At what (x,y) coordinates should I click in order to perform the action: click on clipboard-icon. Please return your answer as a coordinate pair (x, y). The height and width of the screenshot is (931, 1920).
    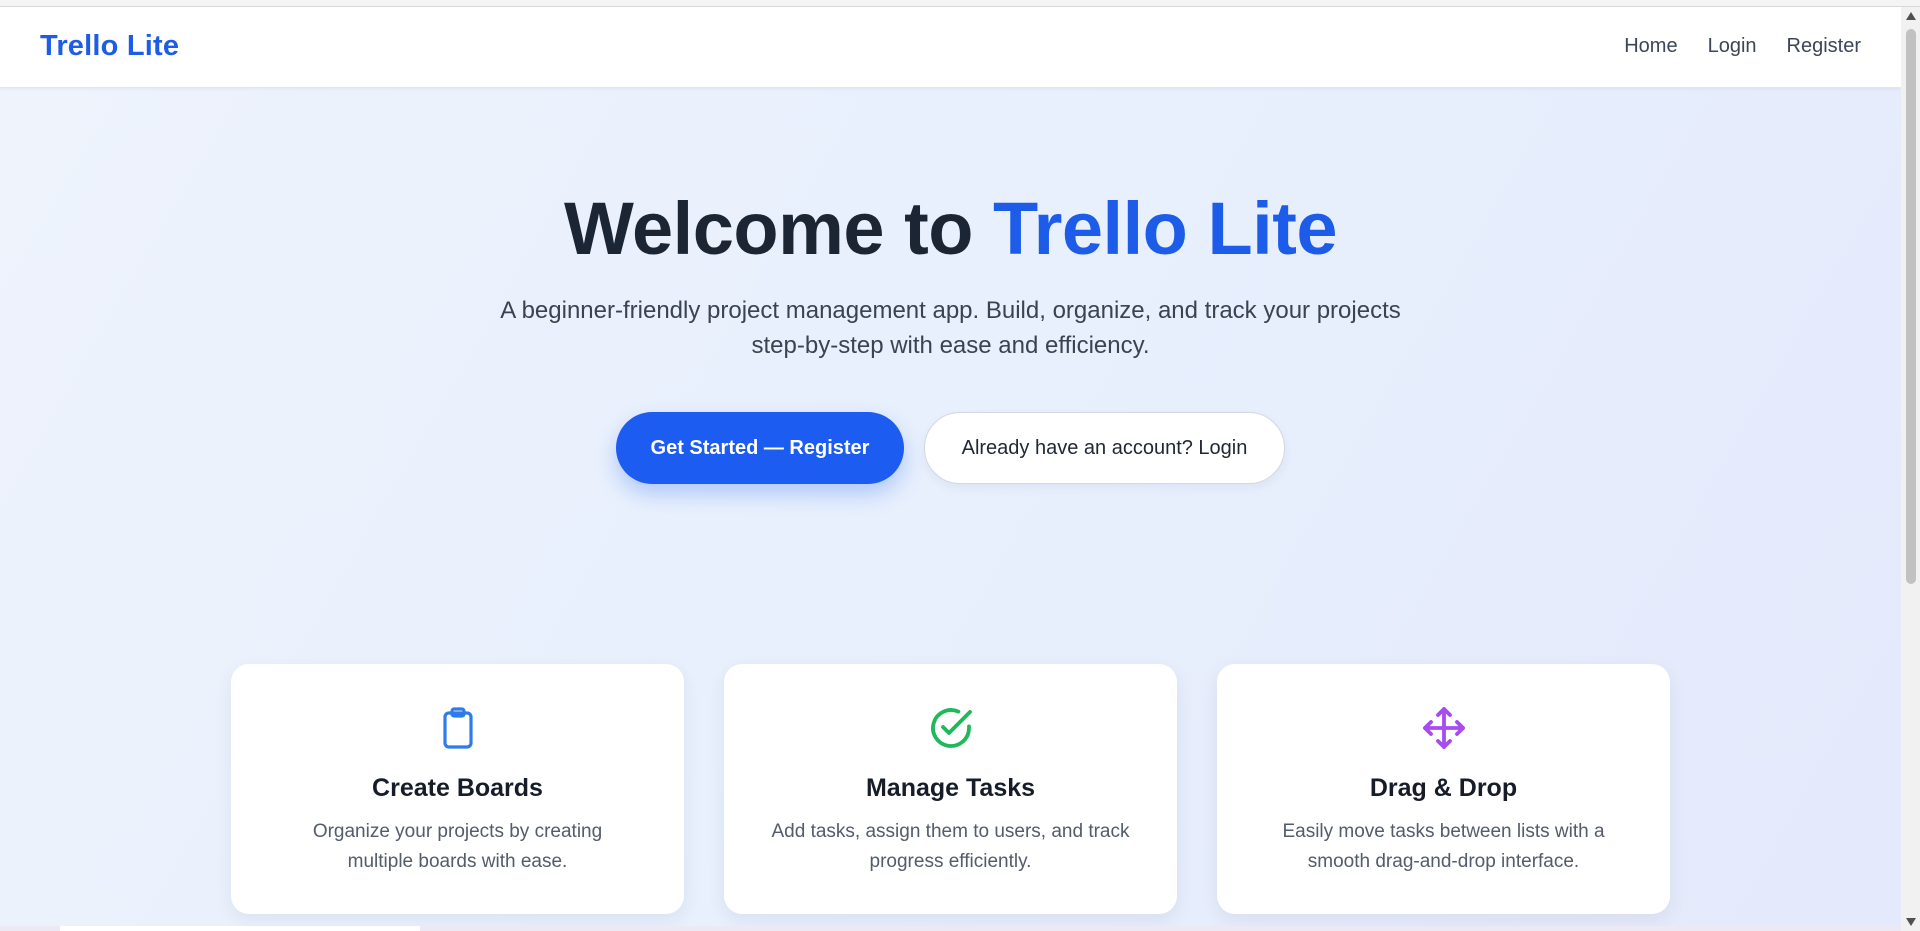
    Looking at the image, I should click on (457, 728).